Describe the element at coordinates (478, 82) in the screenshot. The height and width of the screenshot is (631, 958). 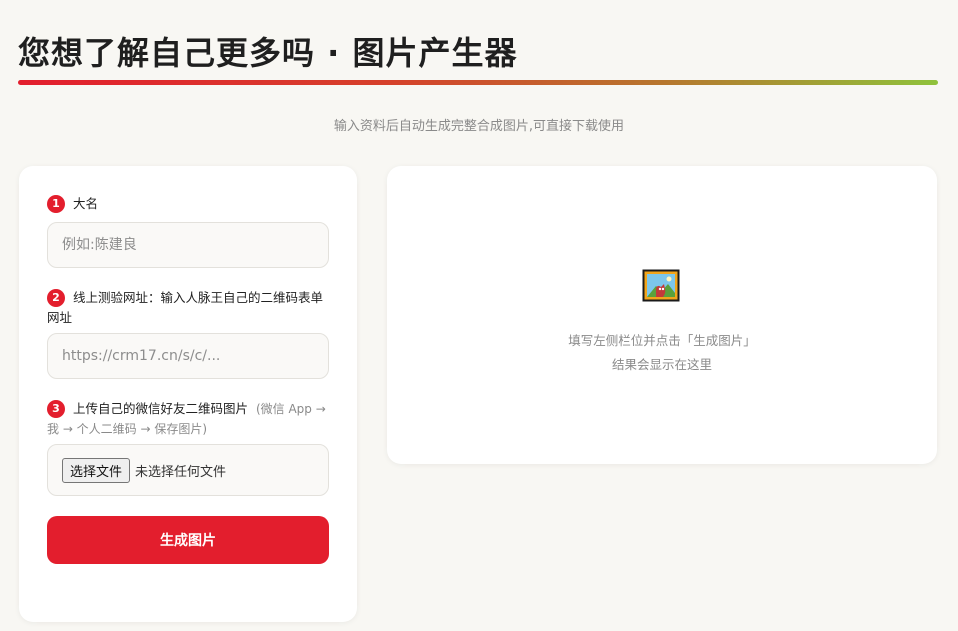
I see `title-underline` at that location.